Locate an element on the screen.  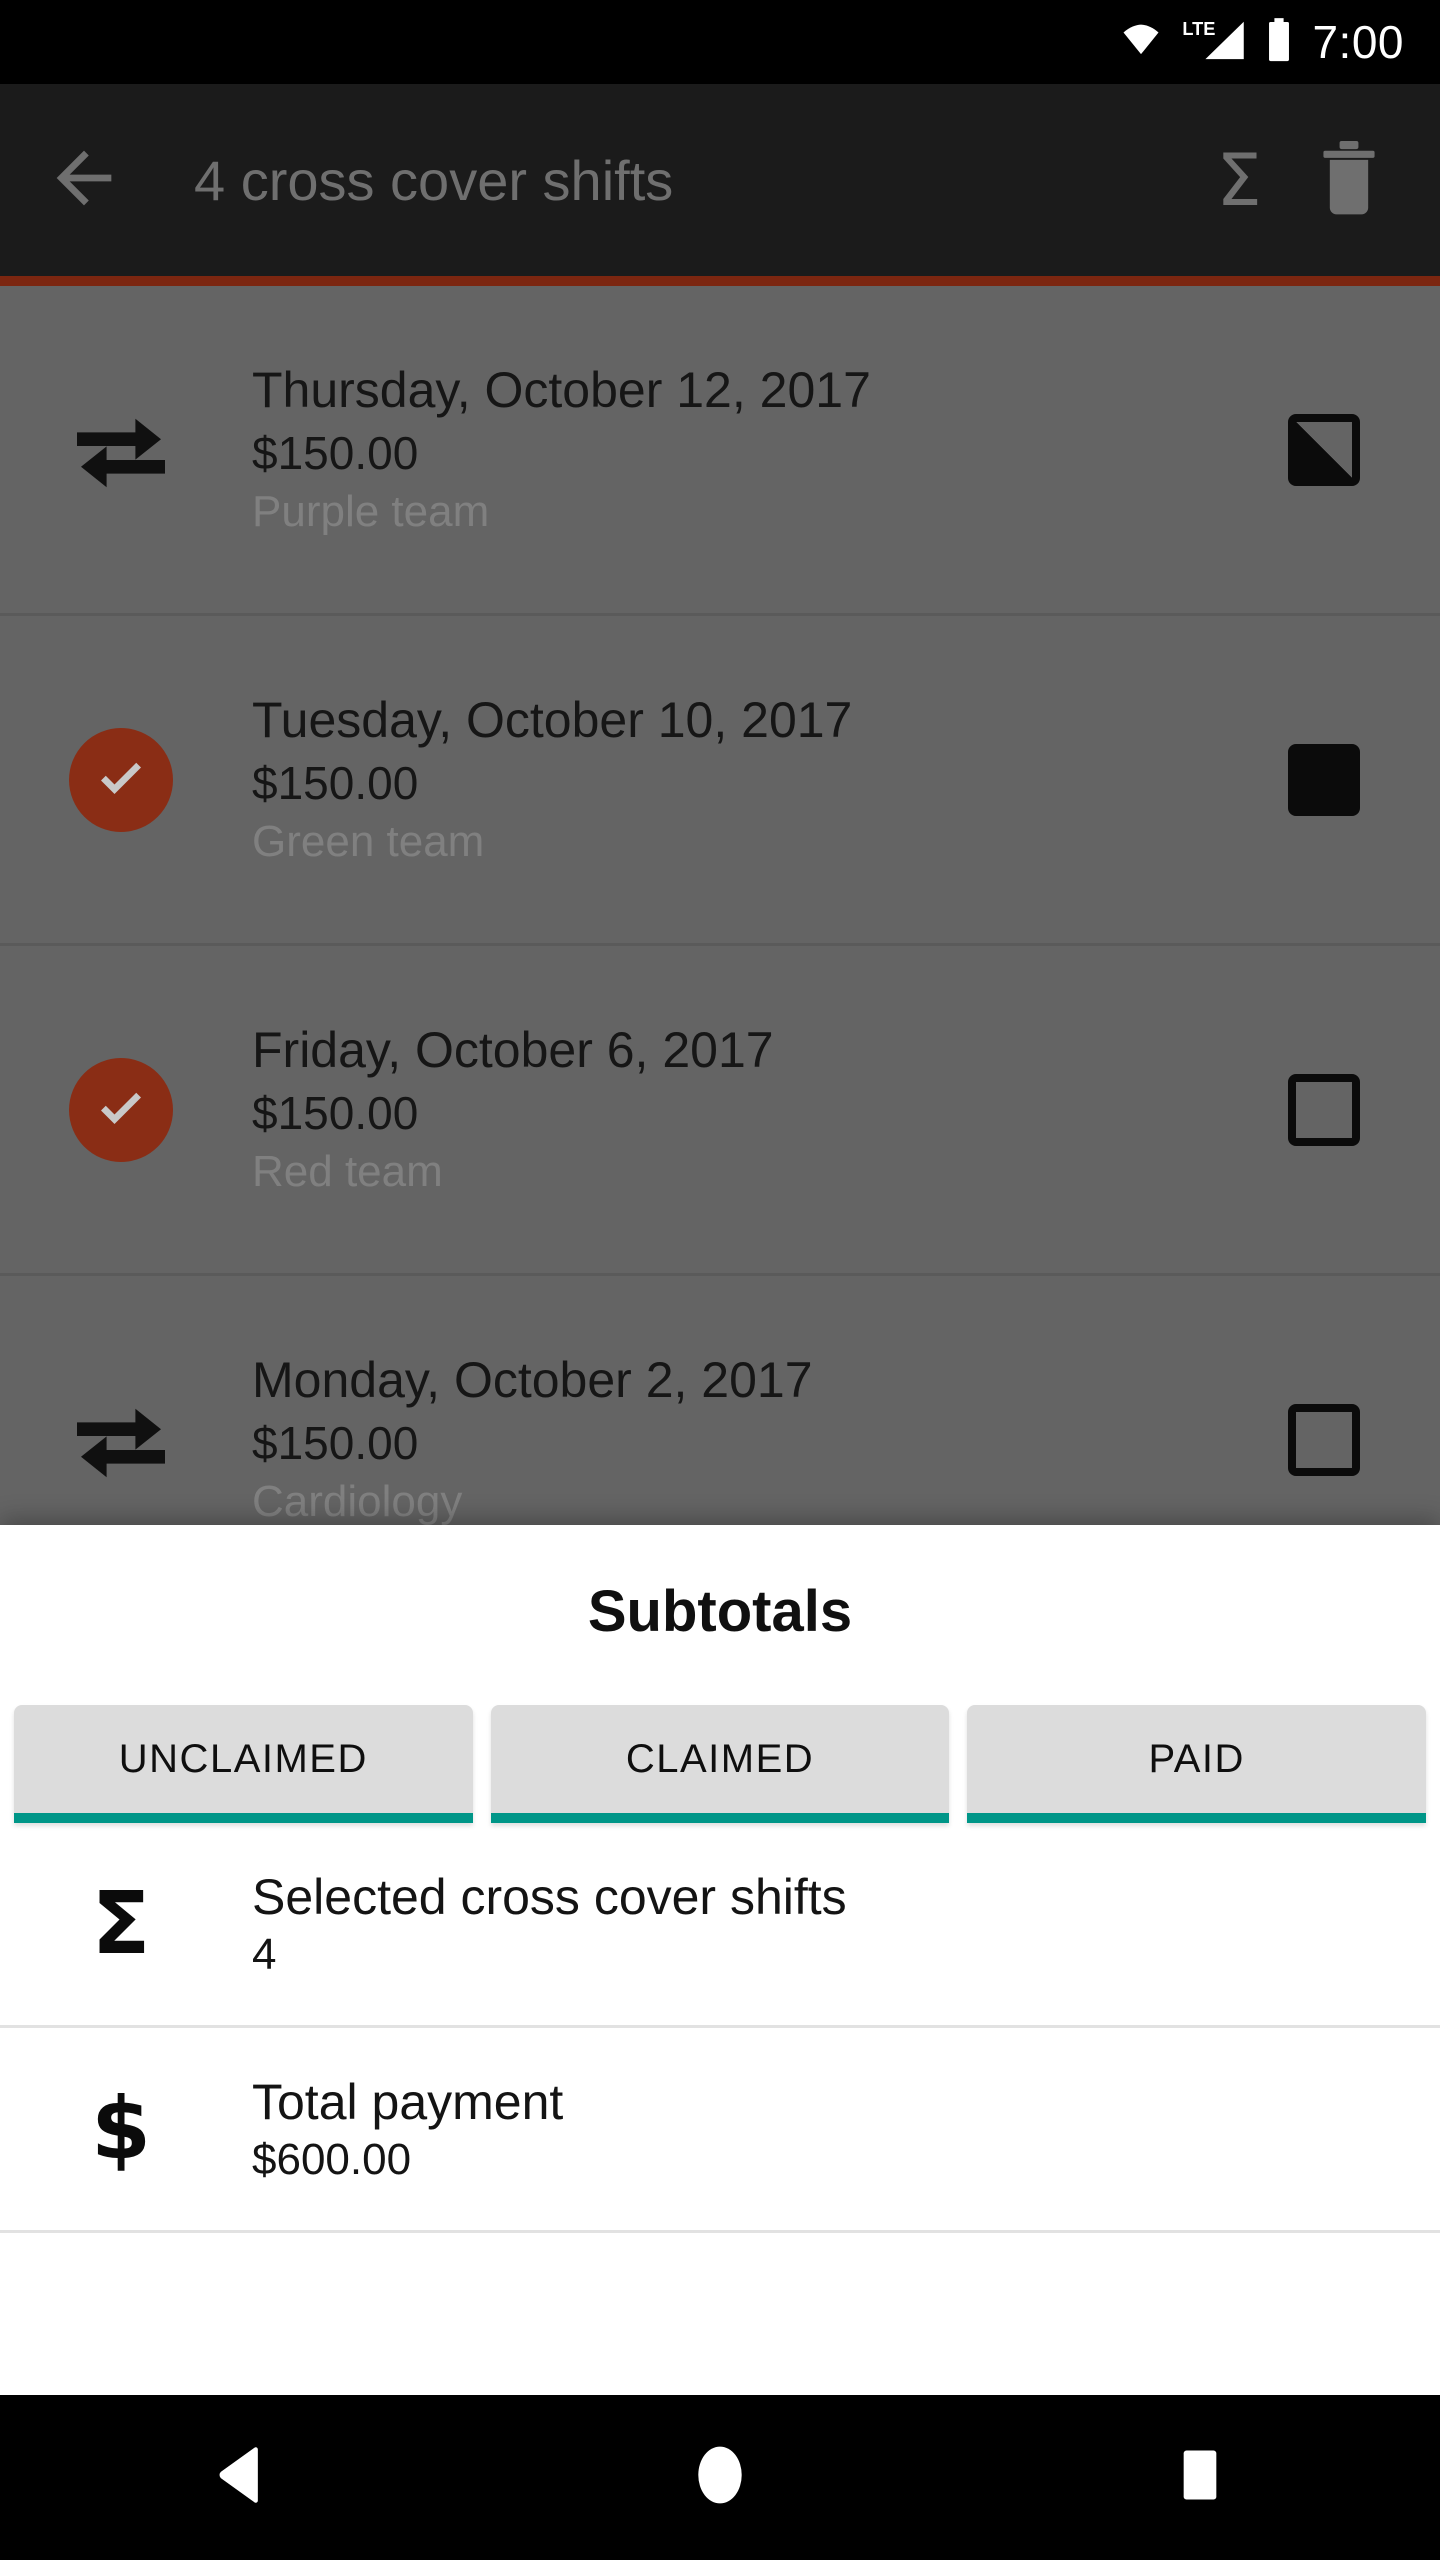
circle-home-icon is located at coordinates (720, 2477).